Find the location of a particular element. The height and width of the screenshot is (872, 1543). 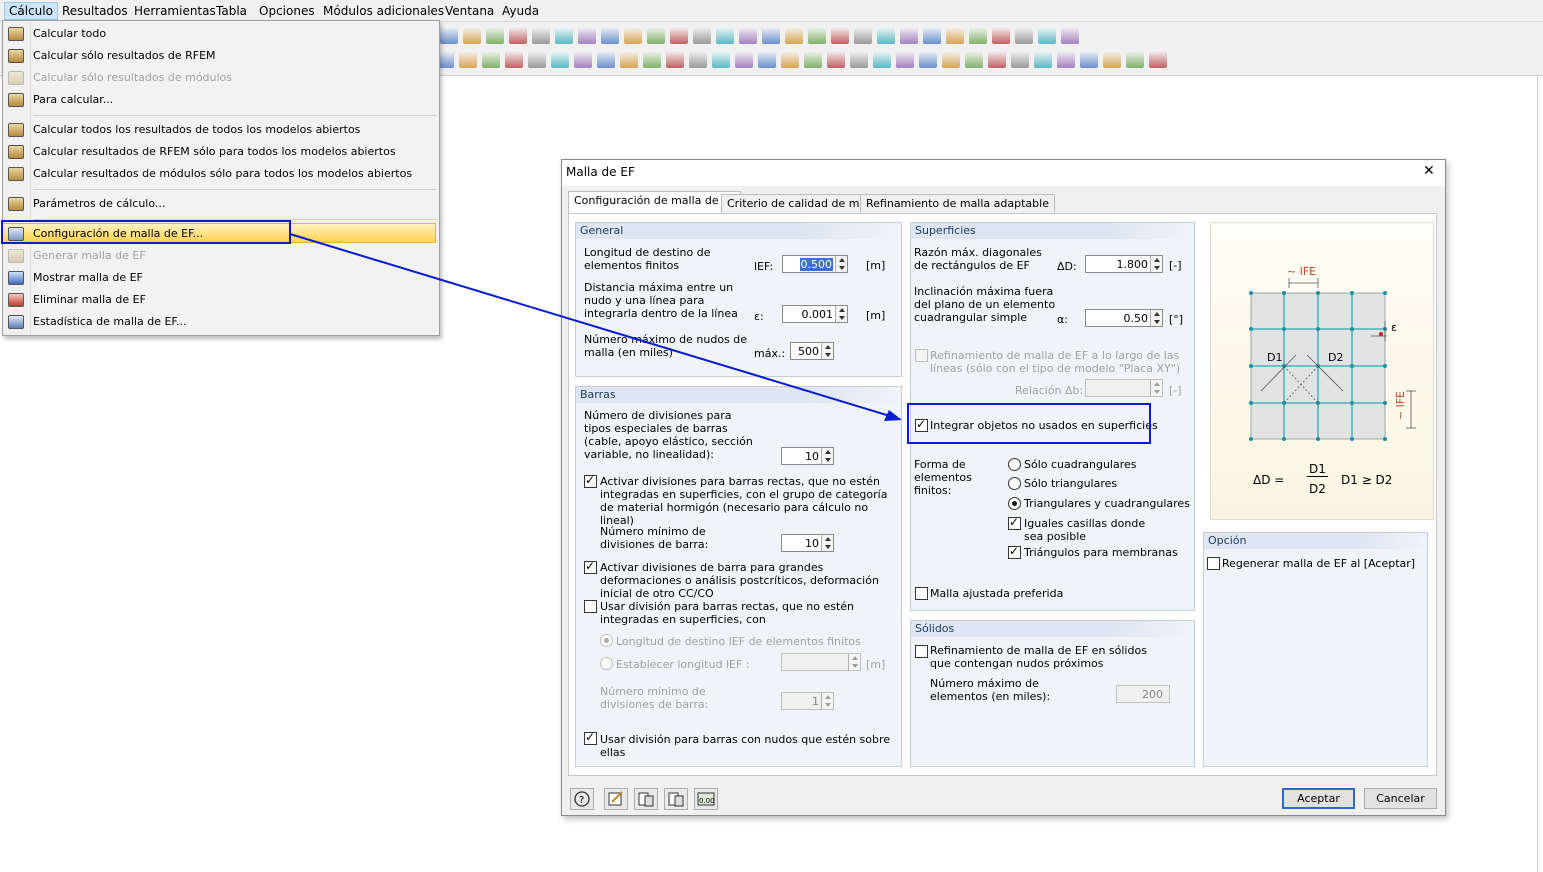

menu-calculo: Cálculo is located at coordinates (31, 11).